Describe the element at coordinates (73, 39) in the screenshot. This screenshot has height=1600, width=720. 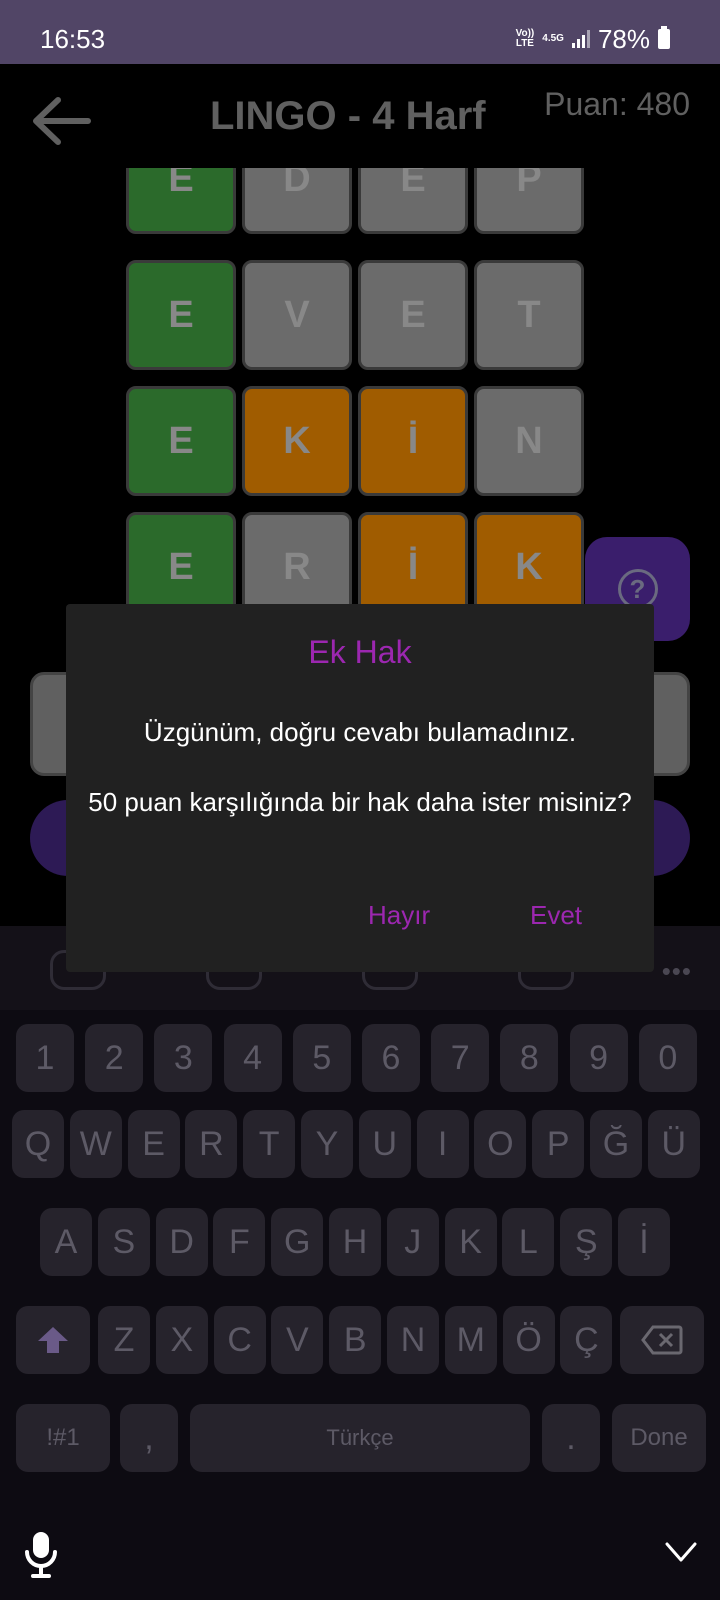
I see `status-time: 16:53` at that location.